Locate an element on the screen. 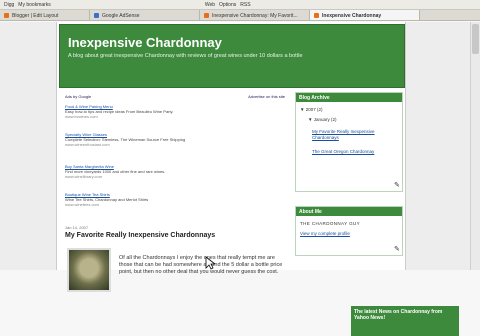 The image size is (480, 336). browser-toolbar: Digg My bookmarks Web Options RSS is located at coordinates (240, 5).